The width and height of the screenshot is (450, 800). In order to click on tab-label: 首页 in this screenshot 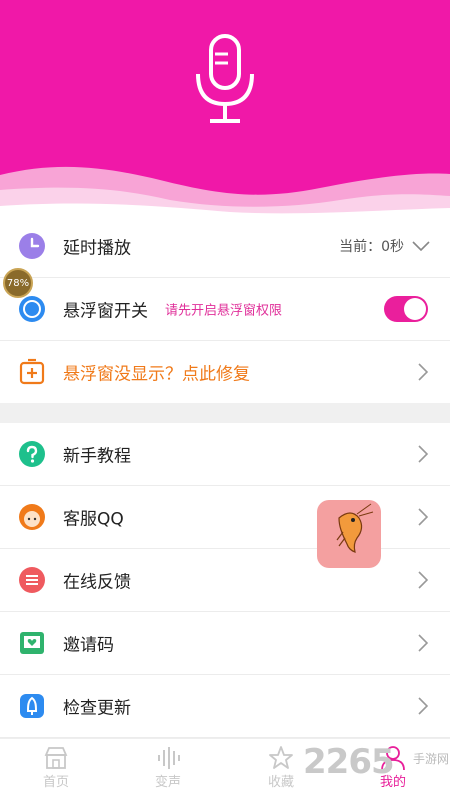, I will do `click(55, 782)`.